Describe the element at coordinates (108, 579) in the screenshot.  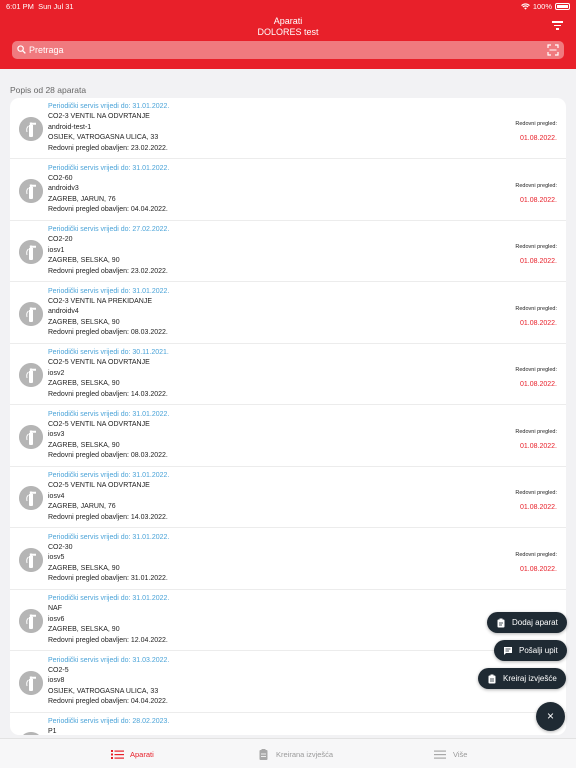
I see `inspection-done: Redovni pregled obavljen: 31.01.2022.` at that location.